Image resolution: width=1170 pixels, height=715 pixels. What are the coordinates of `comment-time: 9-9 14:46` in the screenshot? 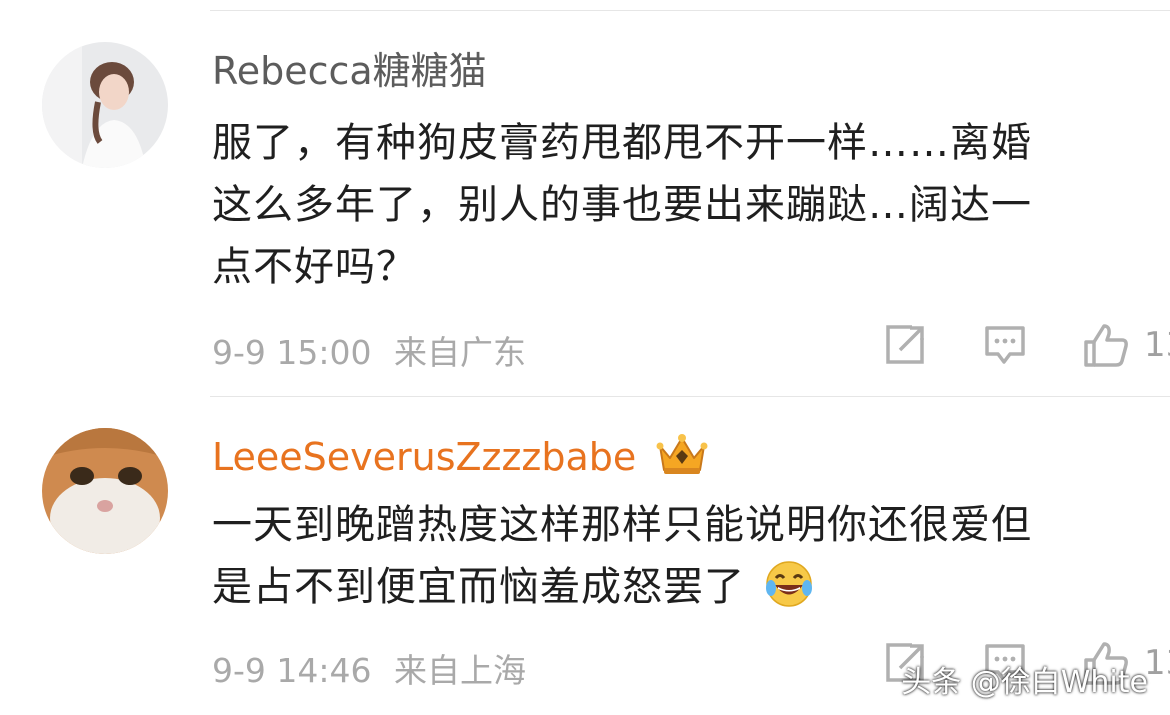 It's located at (292, 670).